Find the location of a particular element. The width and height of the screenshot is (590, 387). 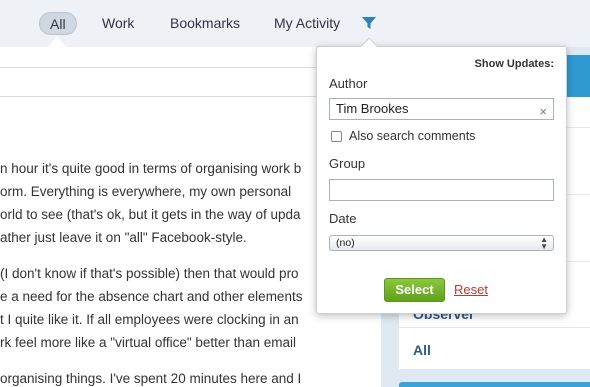

author-field: Tim Brookes × is located at coordinates (441, 109).